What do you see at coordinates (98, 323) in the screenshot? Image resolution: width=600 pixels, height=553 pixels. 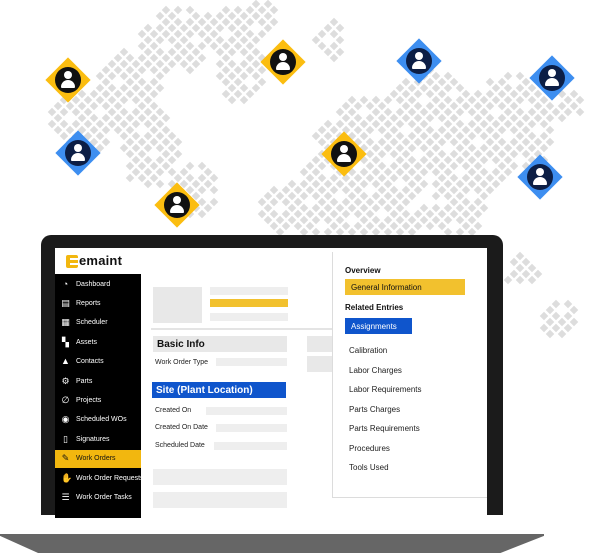 I see `sidebar-item-scheduler: ▦ Scheduler` at bounding box center [98, 323].